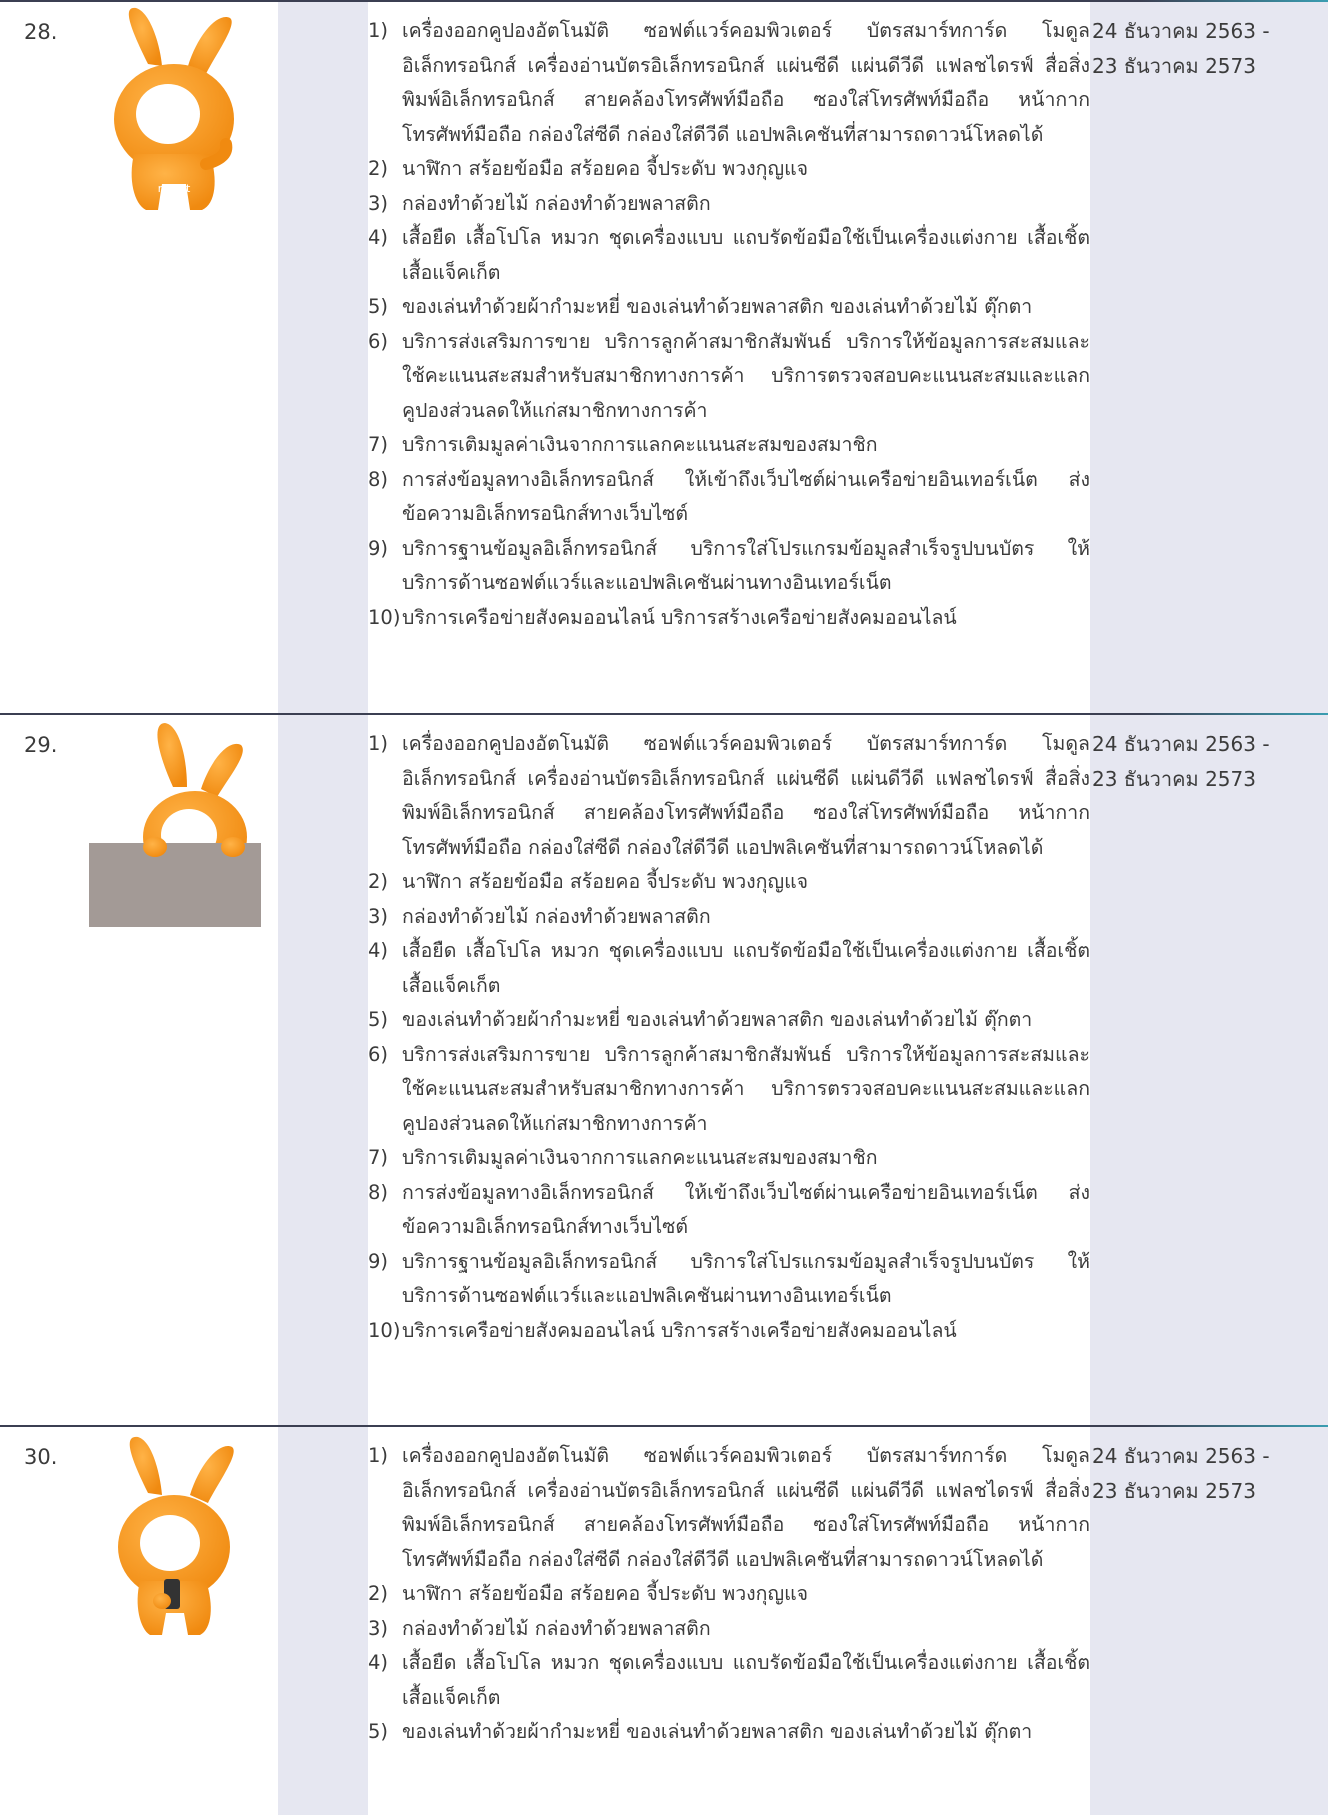 The height and width of the screenshot is (1815, 1328). What do you see at coordinates (41, 1457) in the screenshot?
I see `row-number: 30.` at bounding box center [41, 1457].